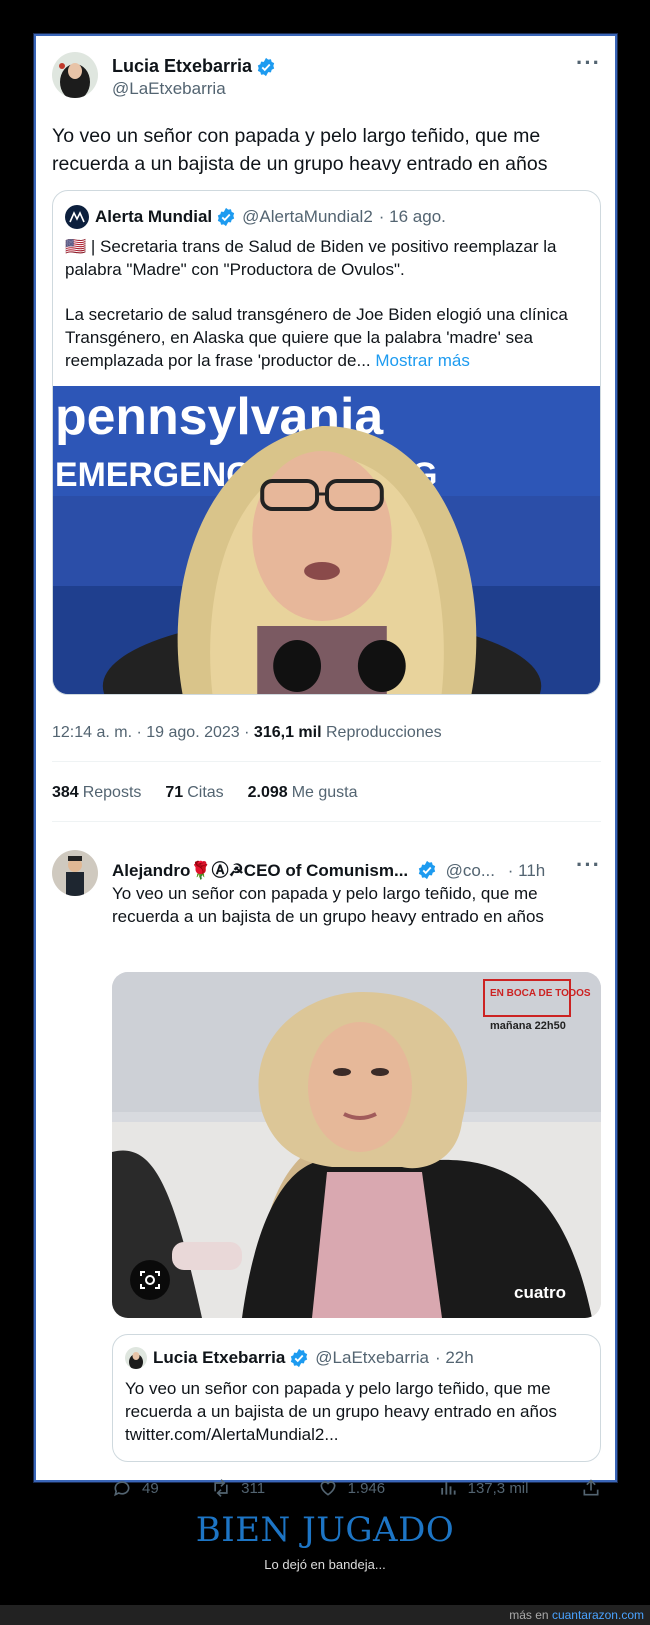  What do you see at coordinates (135, 1488) in the screenshot?
I see `reply-action: 49` at bounding box center [135, 1488].